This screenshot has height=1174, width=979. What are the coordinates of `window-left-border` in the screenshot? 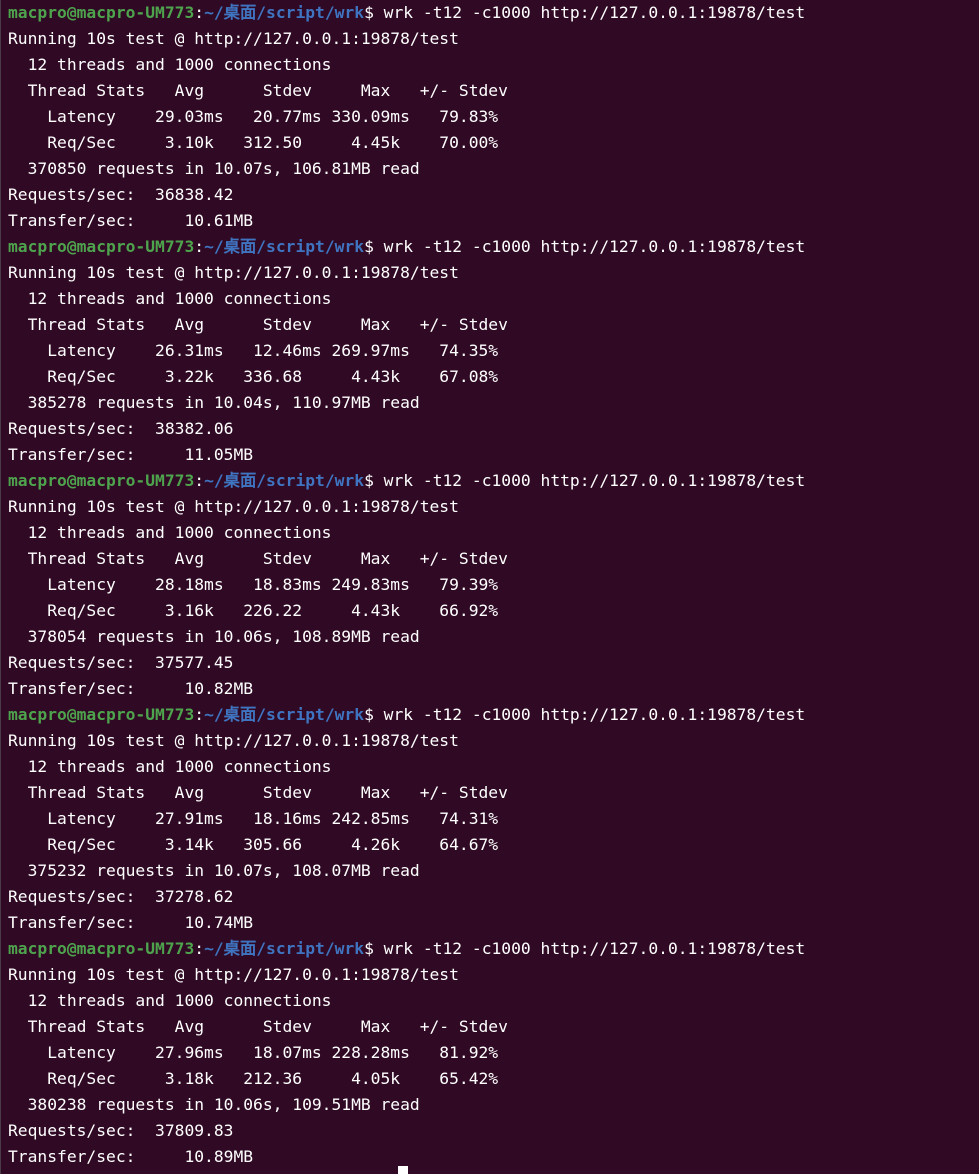 It's located at (0, 587).